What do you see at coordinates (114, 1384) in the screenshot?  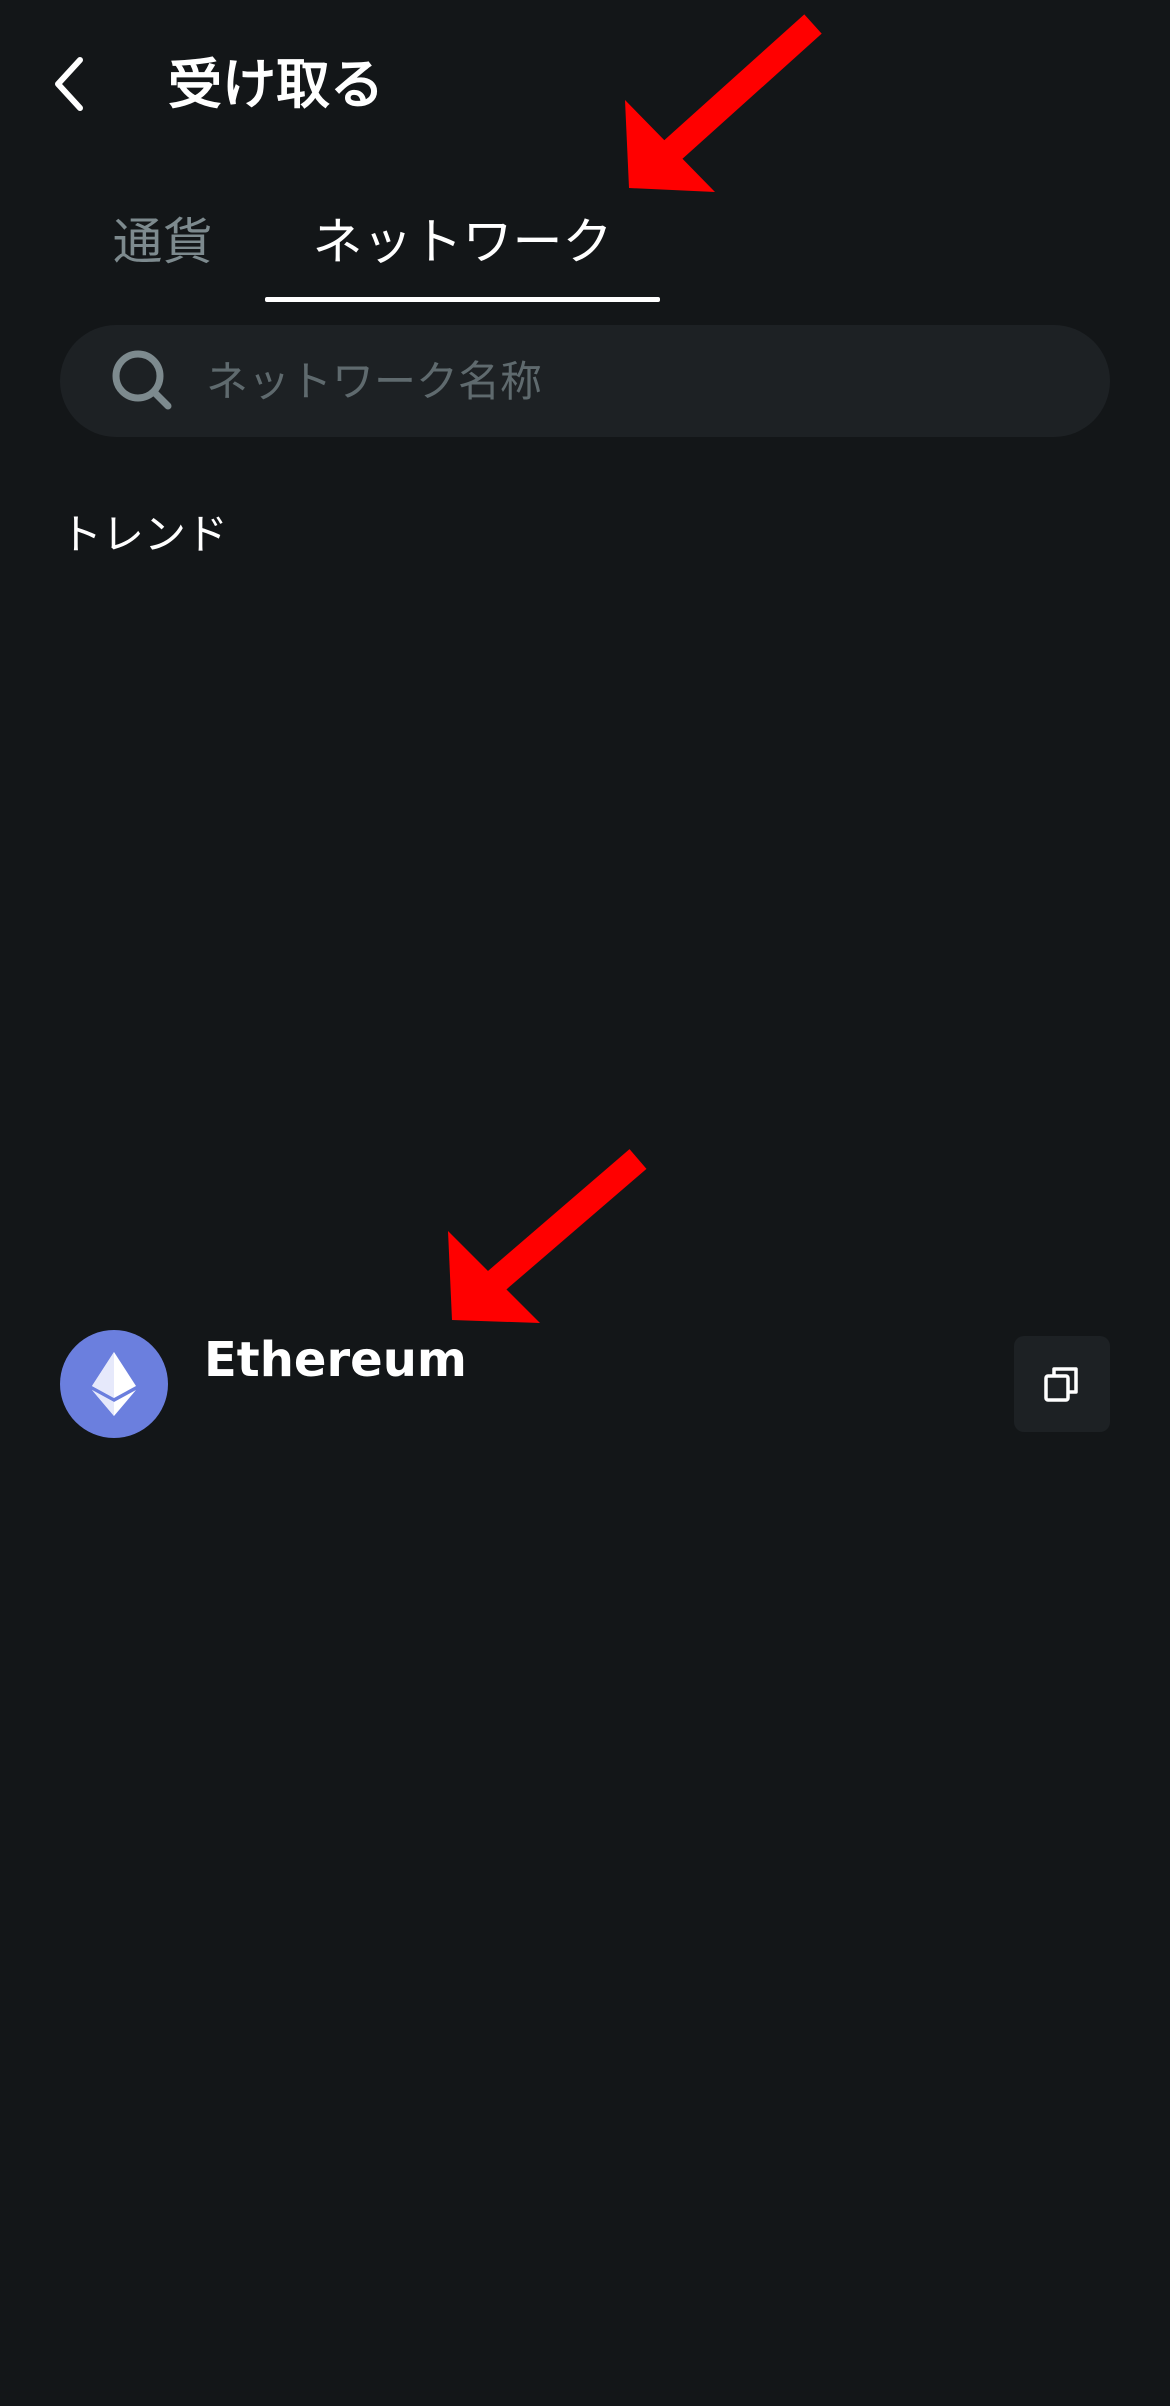 I see `ethereum-icon` at bounding box center [114, 1384].